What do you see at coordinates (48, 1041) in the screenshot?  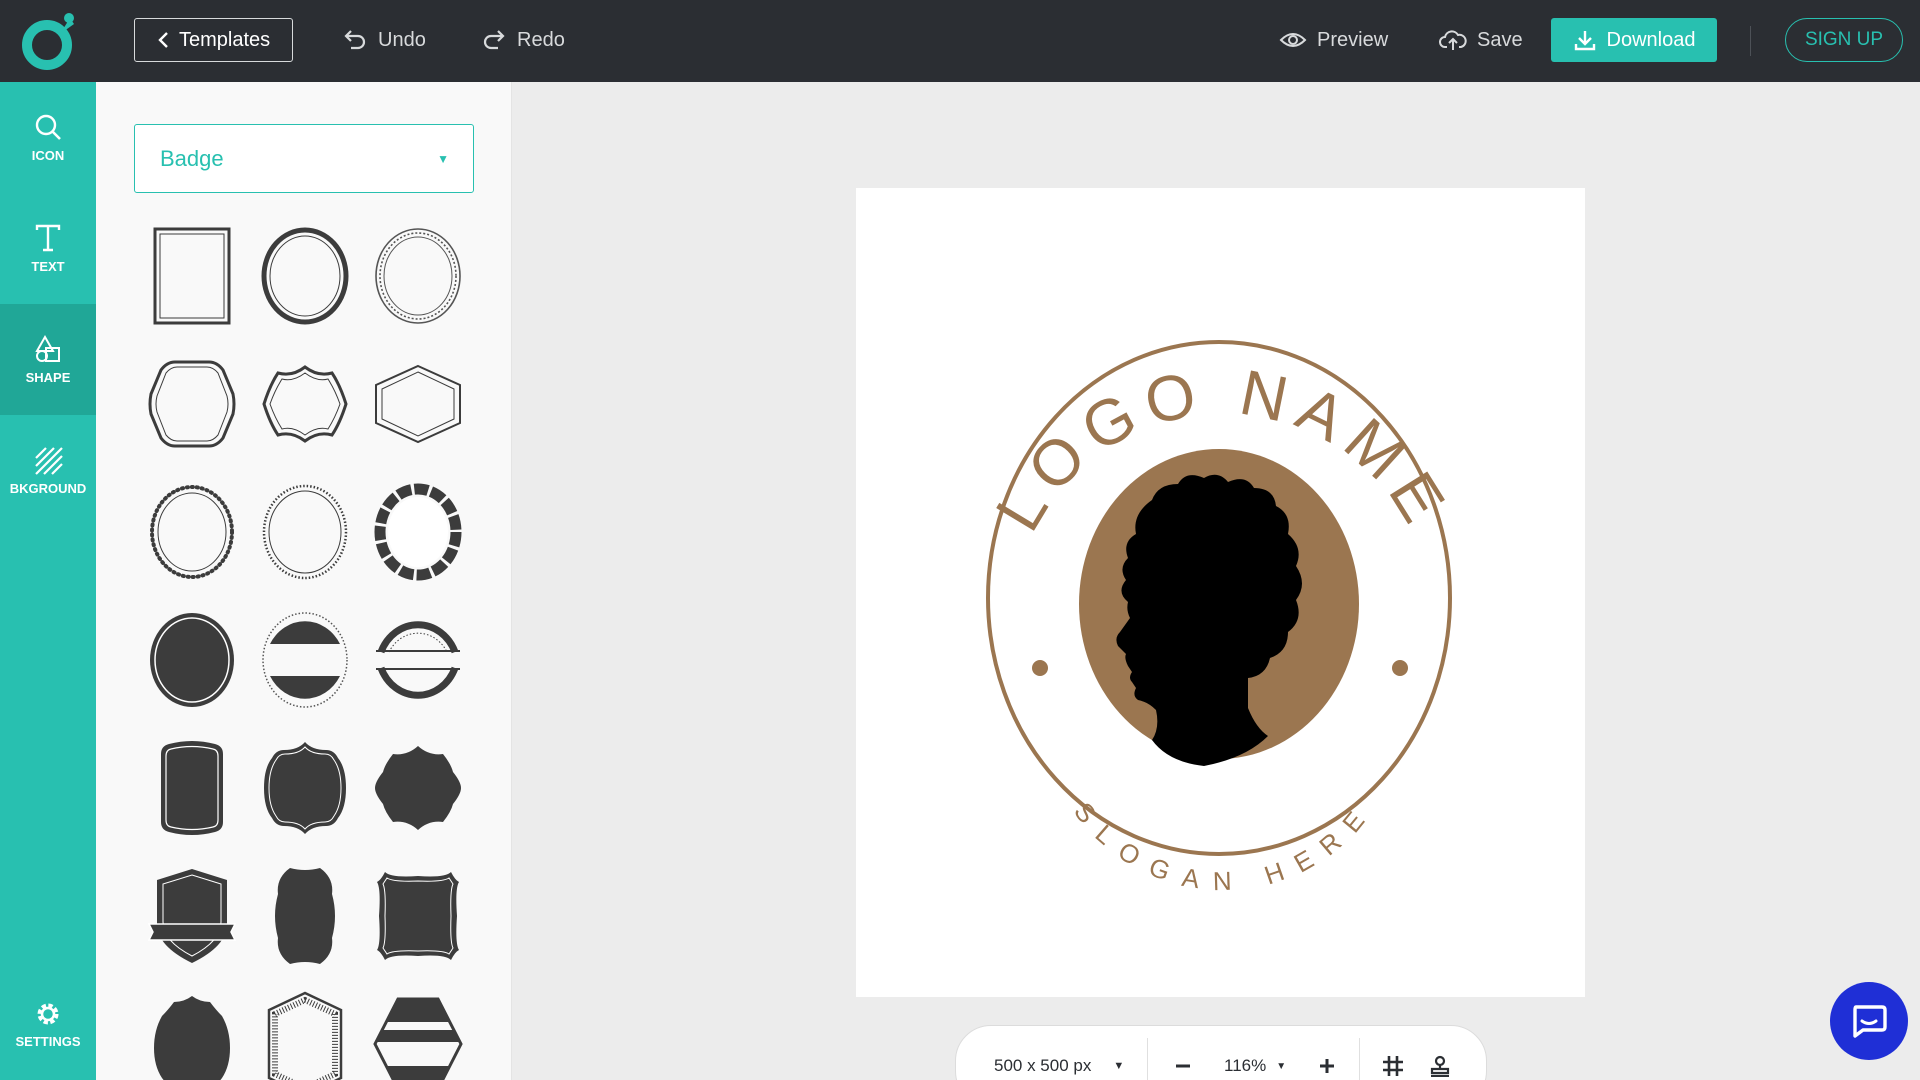 I see `settings-label: SETTINGS` at bounding box center [48, 1041].